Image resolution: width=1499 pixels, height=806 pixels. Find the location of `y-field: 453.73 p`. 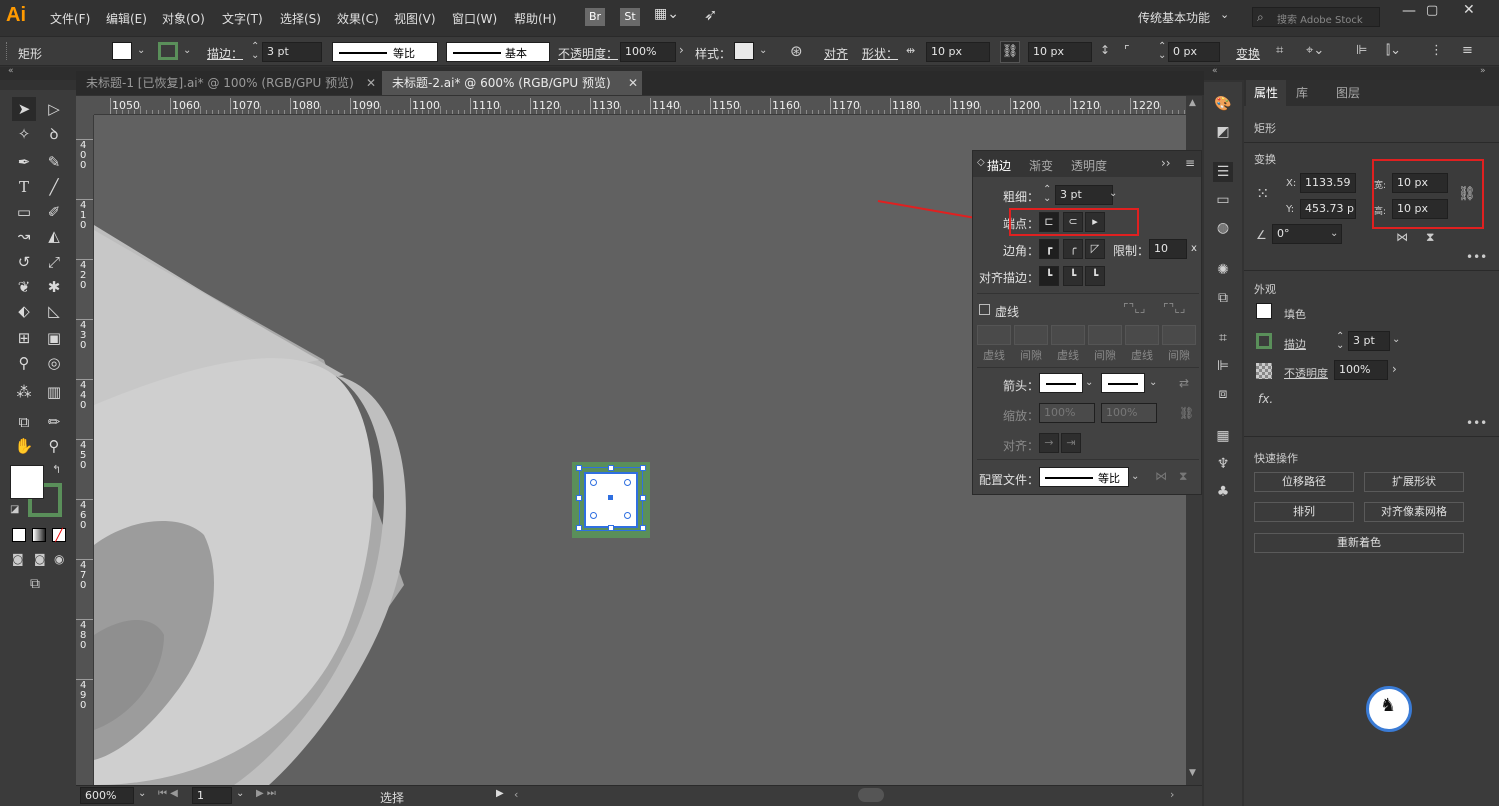

y-field: 453.73 p is located at coordinates (1328, 209).